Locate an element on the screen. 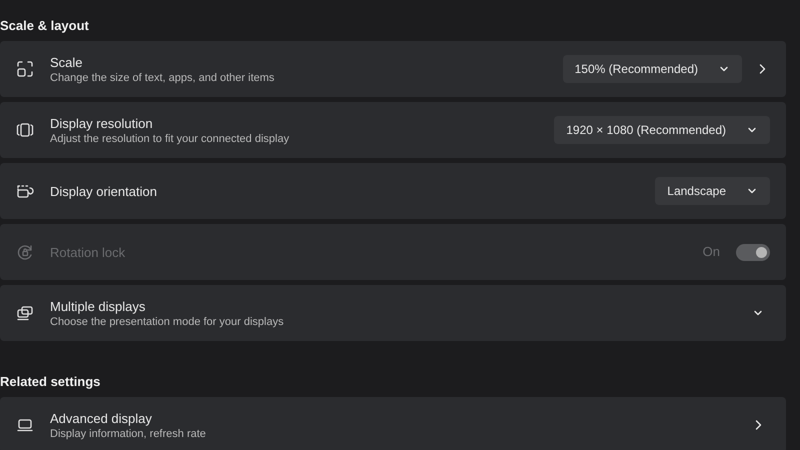 This screenshot has width=800, height=450. setting-title: Display orientation is located at coordinates (104, 191).